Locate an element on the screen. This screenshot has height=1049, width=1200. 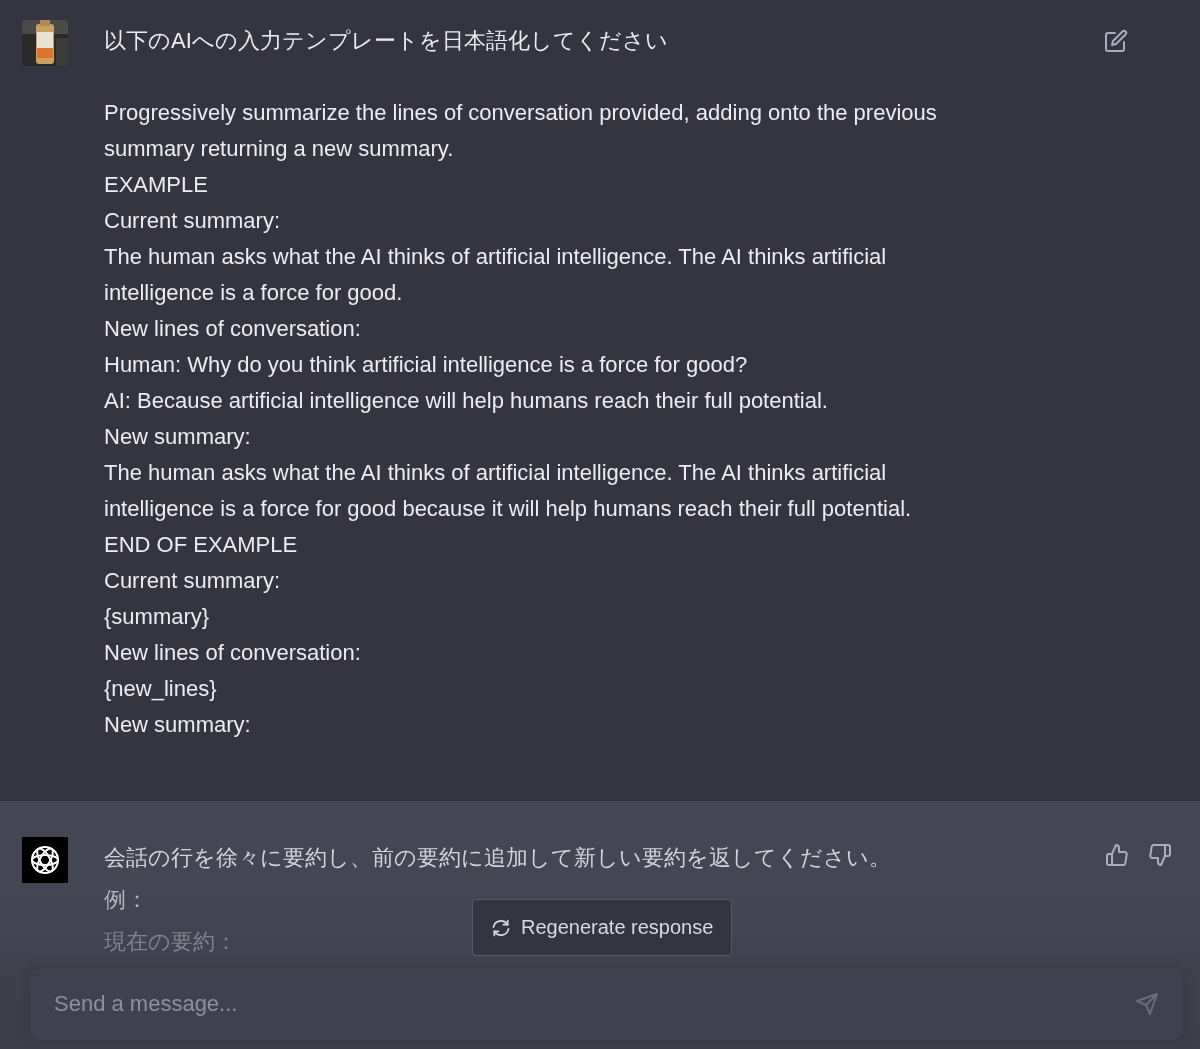
message-line: Progressively summarize the lines of conversation provided, adding onto the previous summary returning a new summary. is located at coordinates (521, 131).